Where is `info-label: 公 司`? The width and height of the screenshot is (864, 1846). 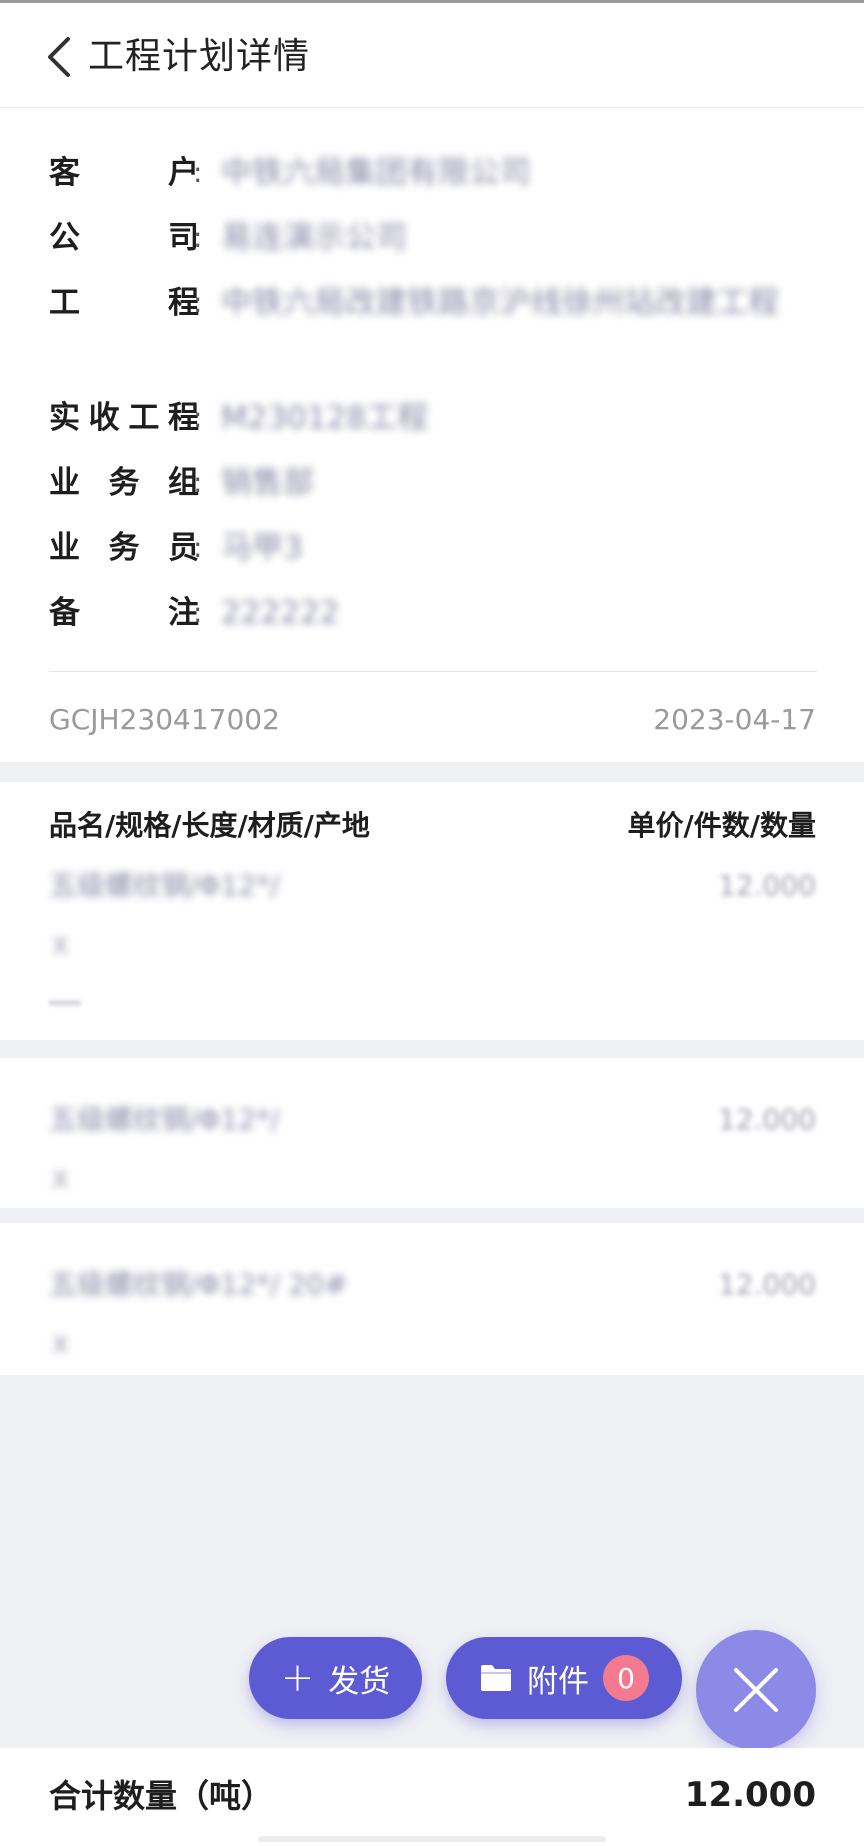
info-label: 公 司 is located at coordinates (124, 238).